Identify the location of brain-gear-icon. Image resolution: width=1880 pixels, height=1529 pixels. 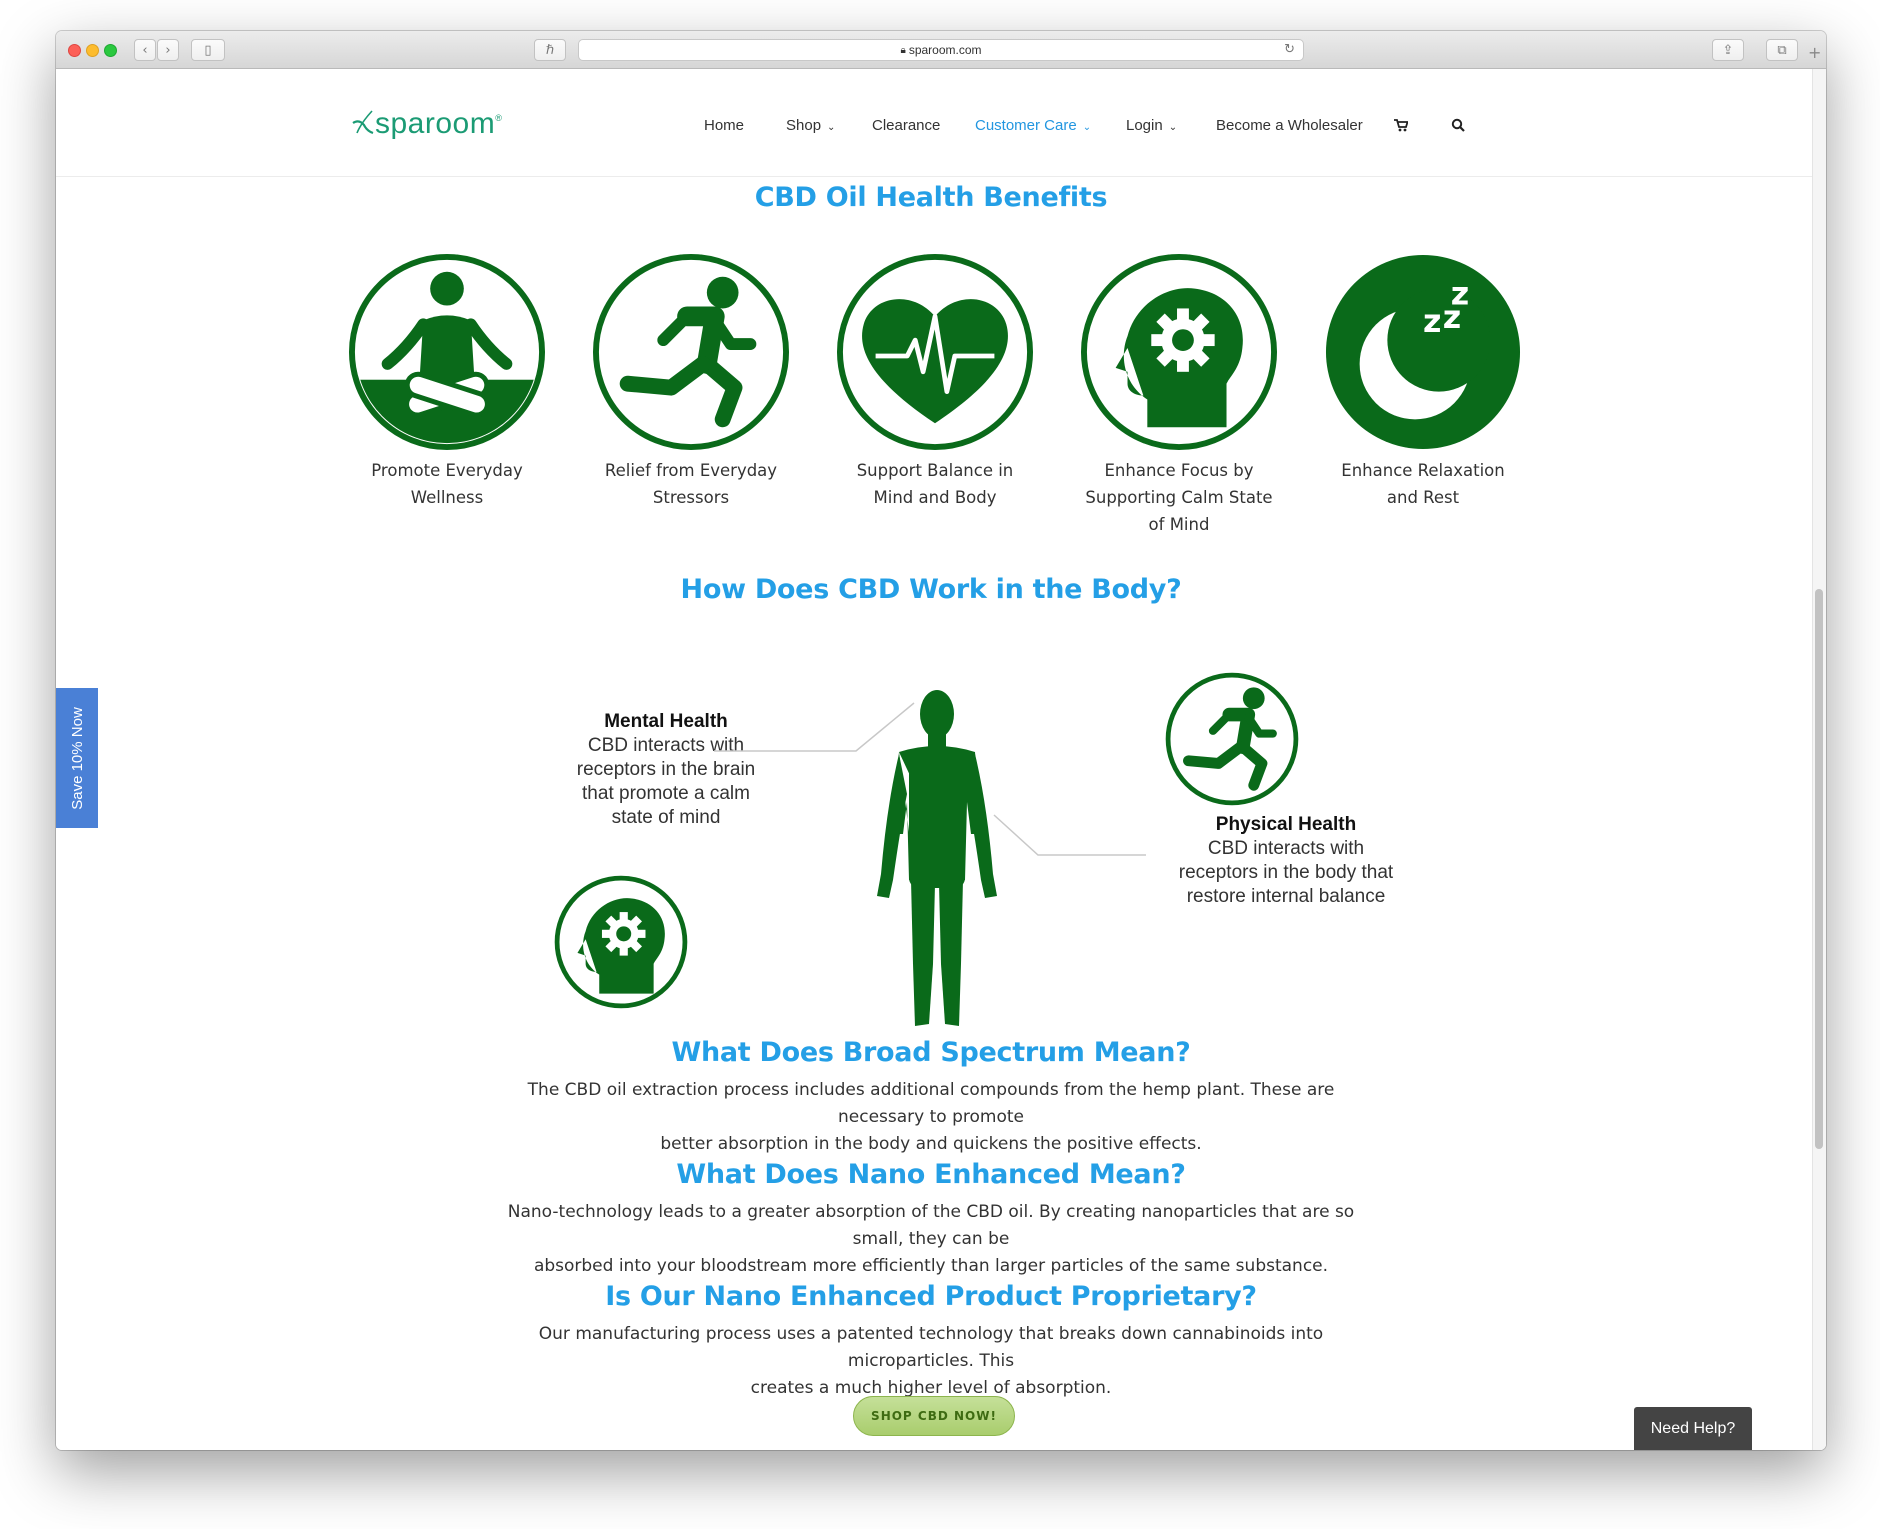
(621, 942).